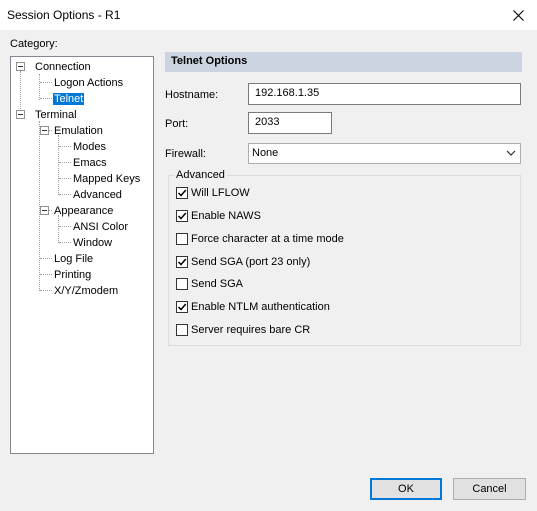  I want to click on title-bar: Session Options - R1, so click(268, 15).